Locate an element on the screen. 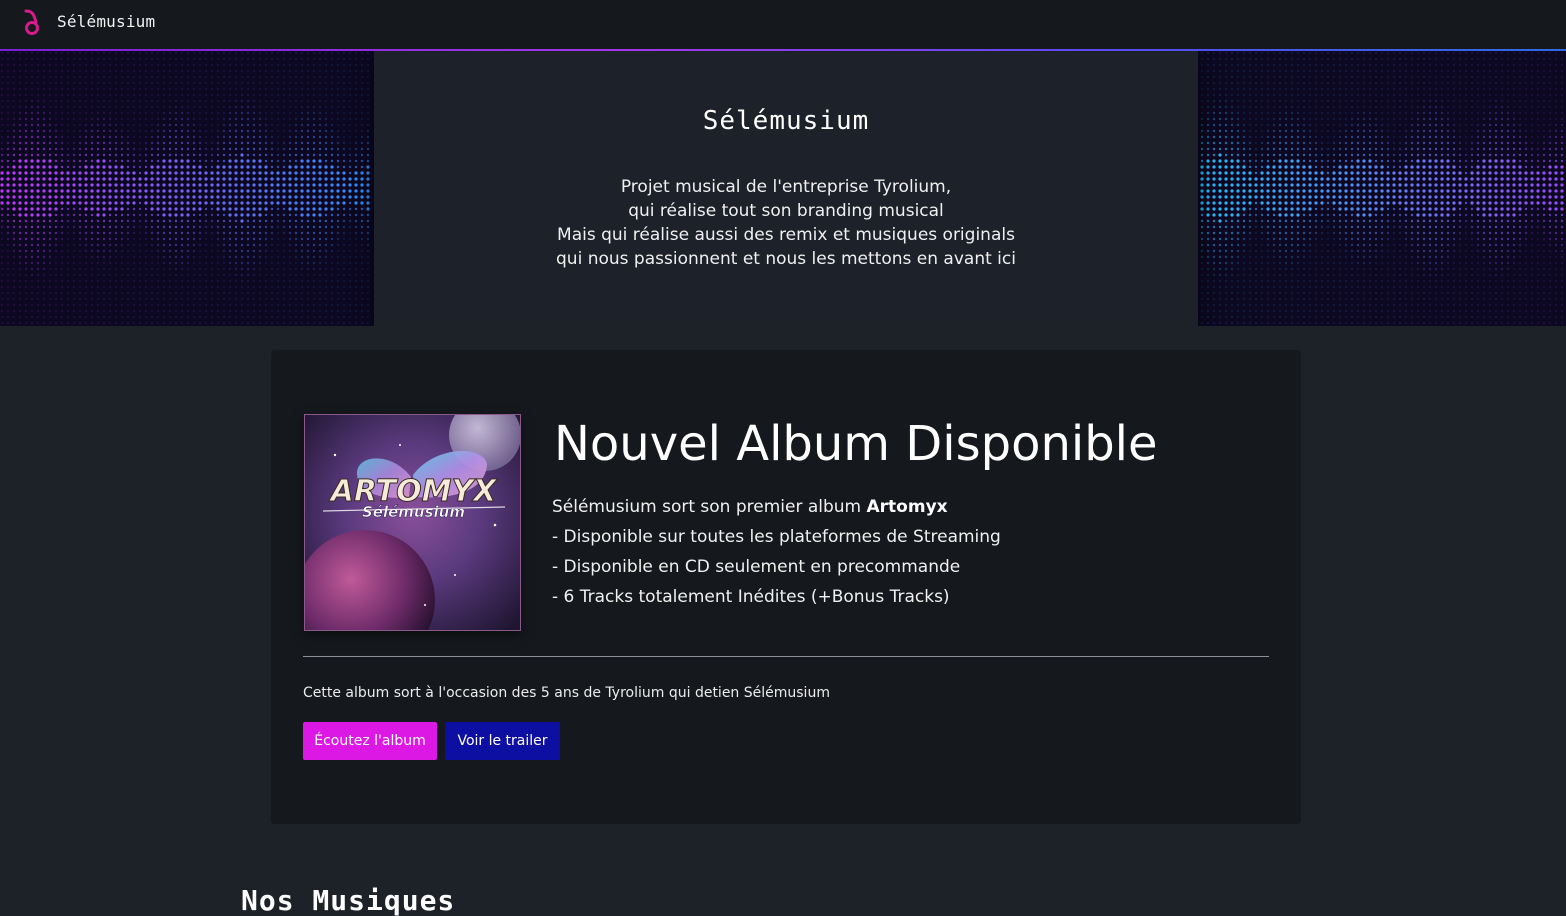 This screenshot has height=916, width=1566. watch-trailer-button: Voir le trailer is located at coordinates (502, 741).